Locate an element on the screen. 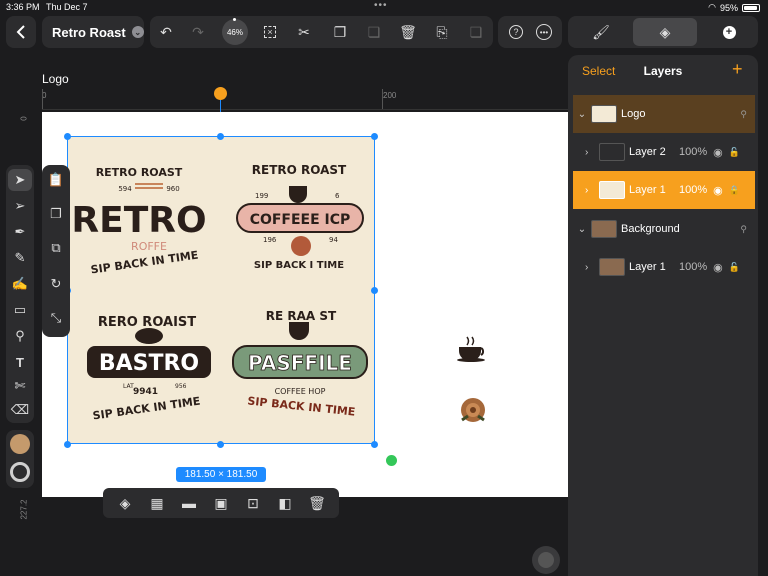 The height and width of the screenshot is (576, 768). duplicate-button: ⎘ is located at coordinates (442, 32).